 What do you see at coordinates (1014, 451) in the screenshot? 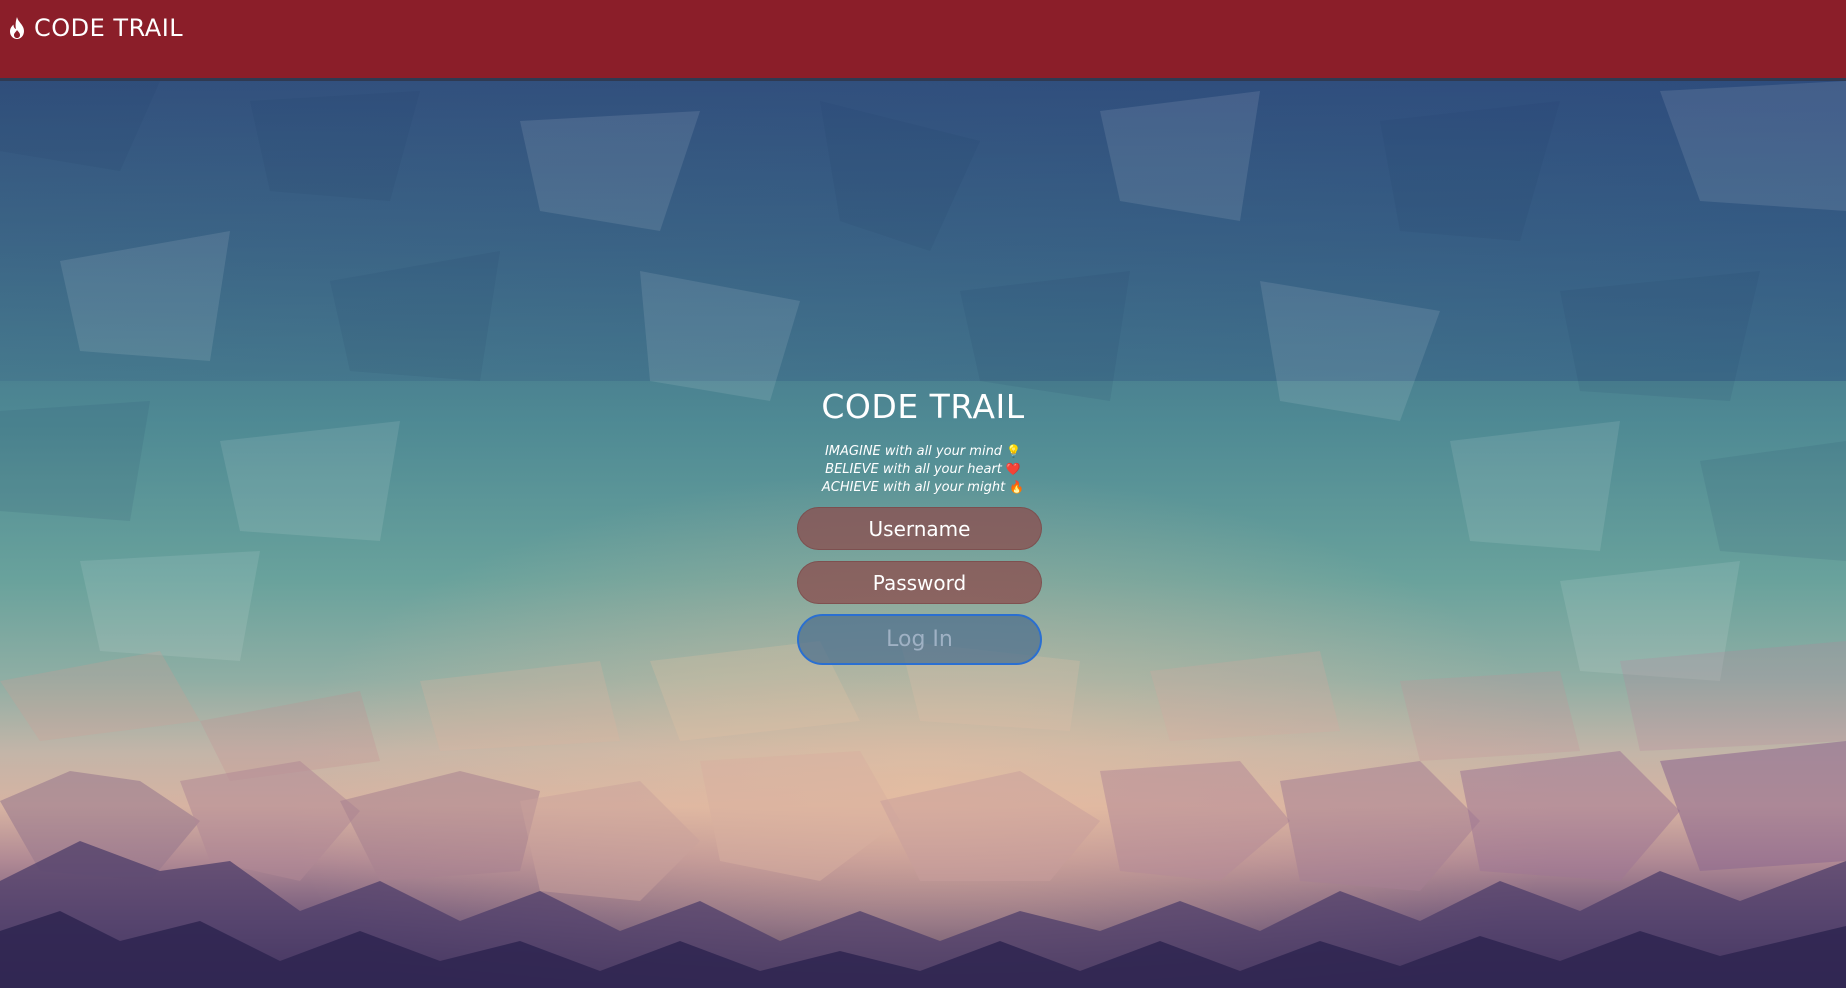
I see `lightbulb-icon: 💡` at bounding box center [1014, 451].